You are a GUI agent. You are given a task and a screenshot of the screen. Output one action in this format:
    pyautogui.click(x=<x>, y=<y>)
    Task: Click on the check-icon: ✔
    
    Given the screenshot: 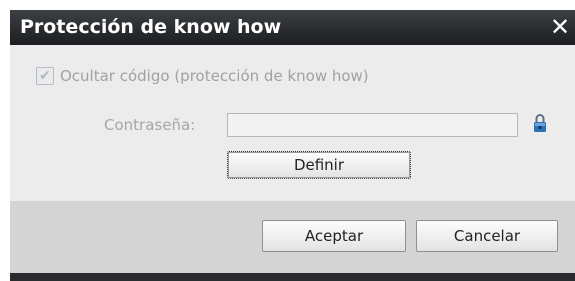 What is the action you would take?
    pyautogui.click(x=45, y=76)
    